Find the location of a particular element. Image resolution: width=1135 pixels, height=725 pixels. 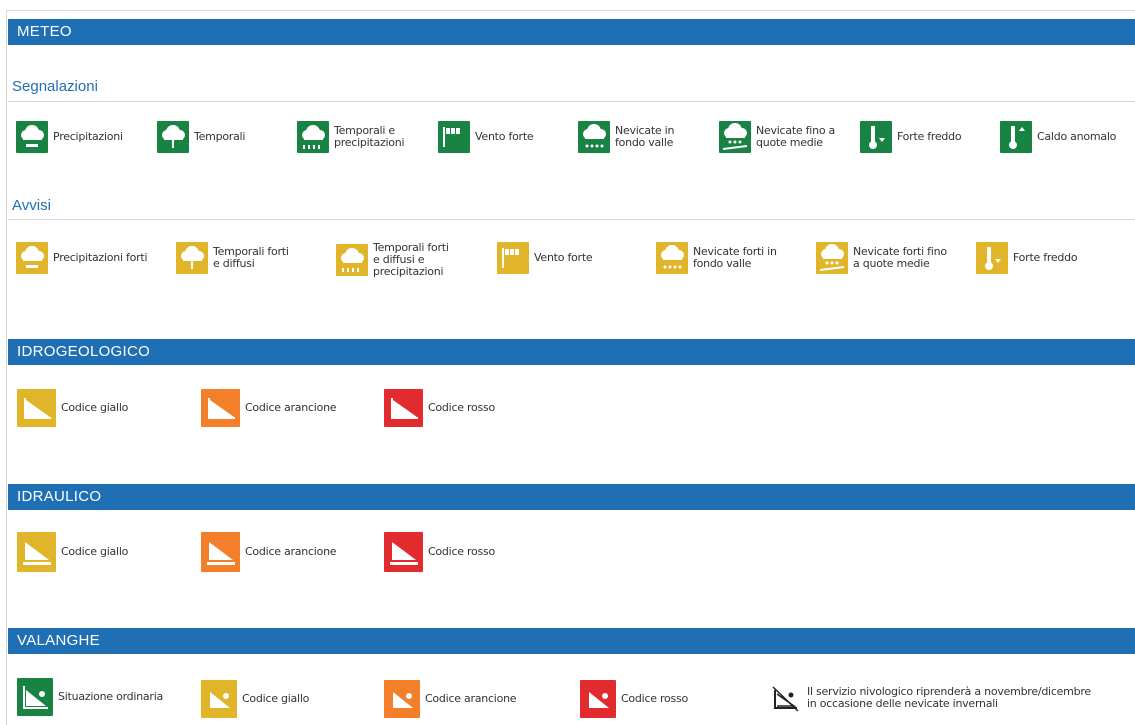

legend-item-vento-forte: Vento forte is located at coordinates (486, 137).